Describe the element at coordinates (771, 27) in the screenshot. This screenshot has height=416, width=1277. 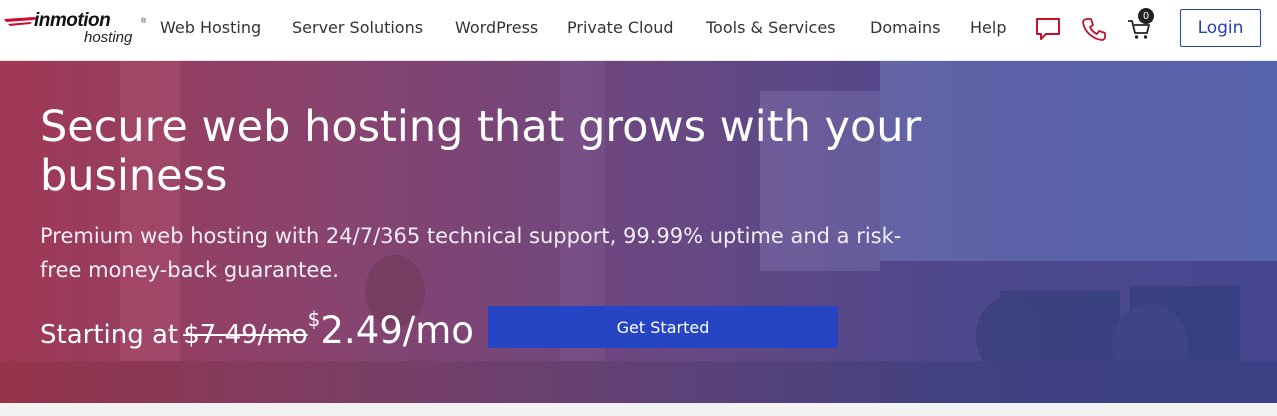
I see `nav-item-tools-services: Tools & Services` at that location.